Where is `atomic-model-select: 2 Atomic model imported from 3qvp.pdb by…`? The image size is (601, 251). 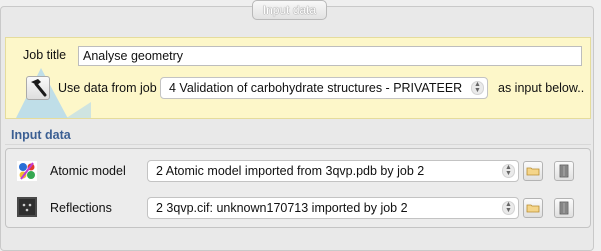
atomic-model-select: 2 Atomic model imported from 3qvp.pdb by… is located at coordinates (333, 171).